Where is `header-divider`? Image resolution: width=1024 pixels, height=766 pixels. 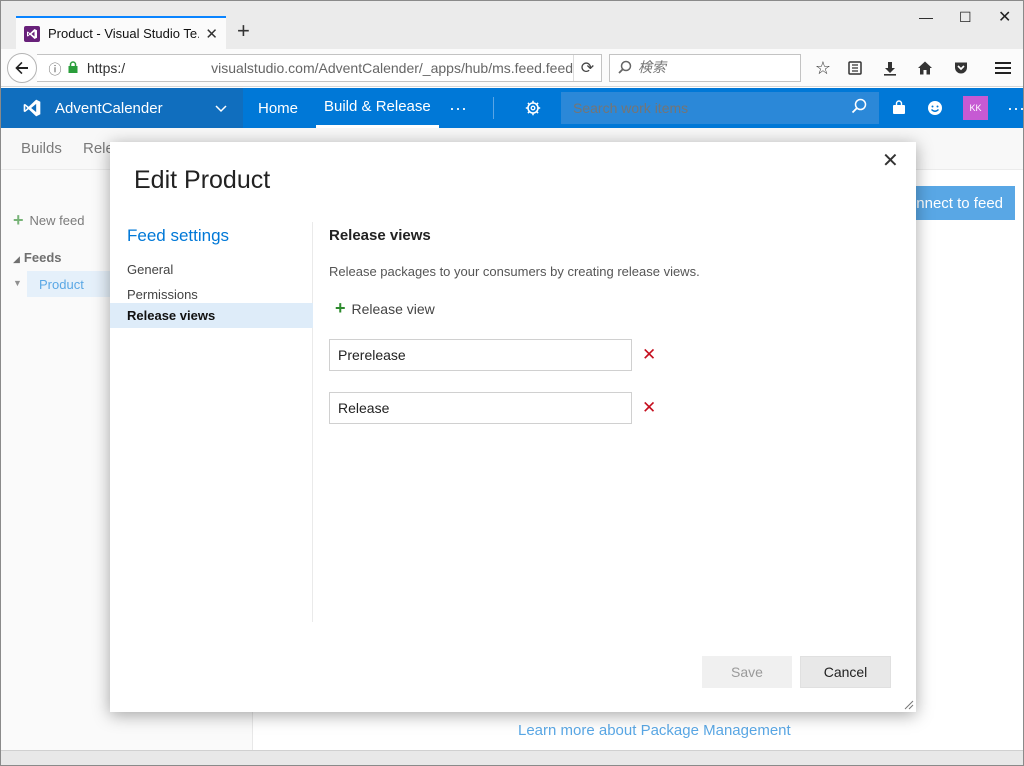
header-divider is located at coordinates (493, 108).